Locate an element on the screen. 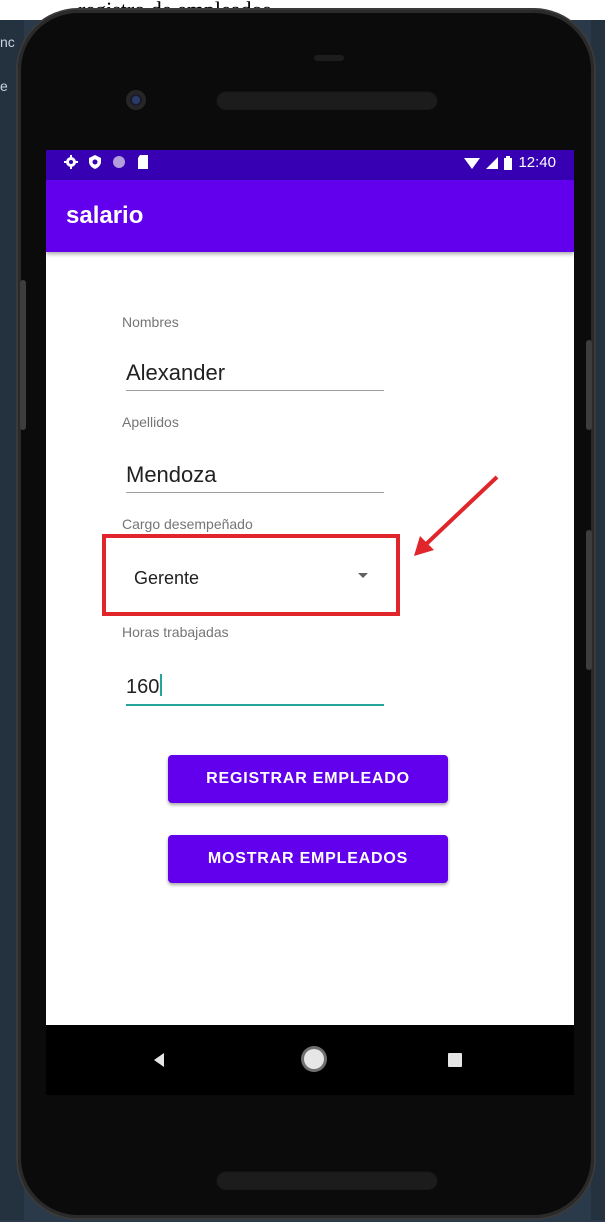  volume-button is located at coordinates (589, 385).